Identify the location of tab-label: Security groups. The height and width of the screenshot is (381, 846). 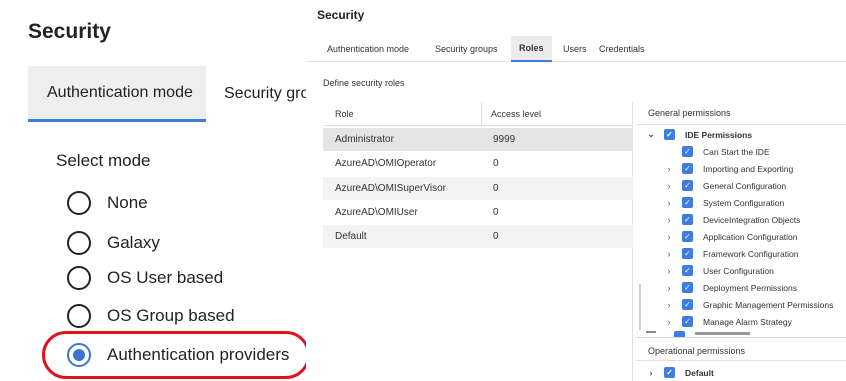
(466, 49).